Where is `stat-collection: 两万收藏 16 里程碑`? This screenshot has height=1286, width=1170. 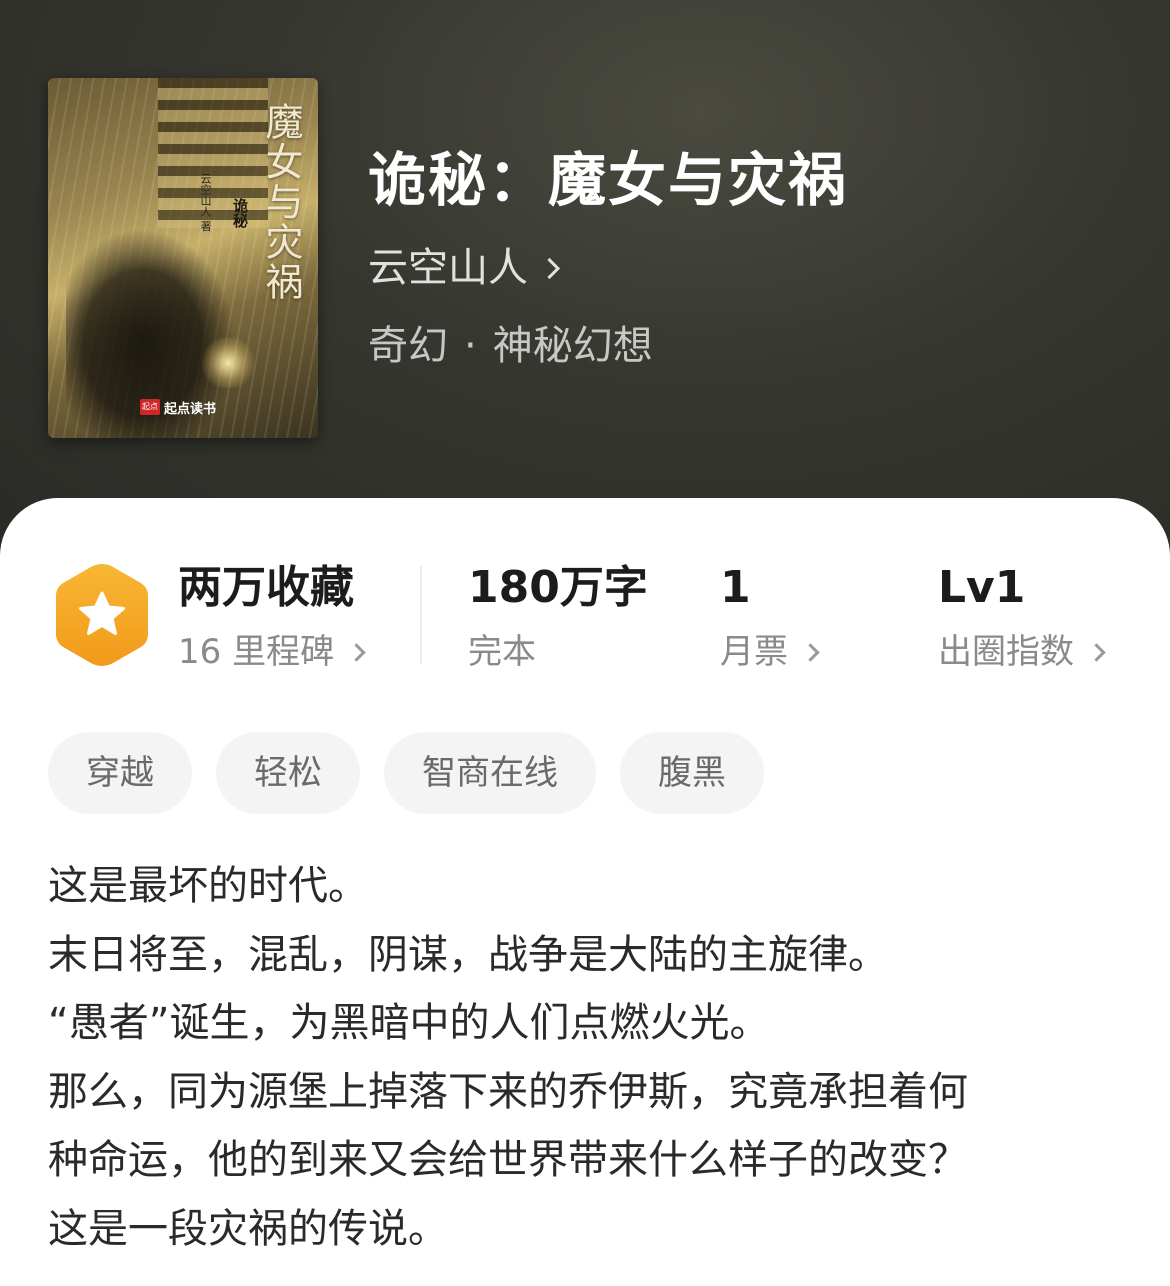
stat-collection: 两万收藏 16 里程碑 is located at coordinates (272, 618).